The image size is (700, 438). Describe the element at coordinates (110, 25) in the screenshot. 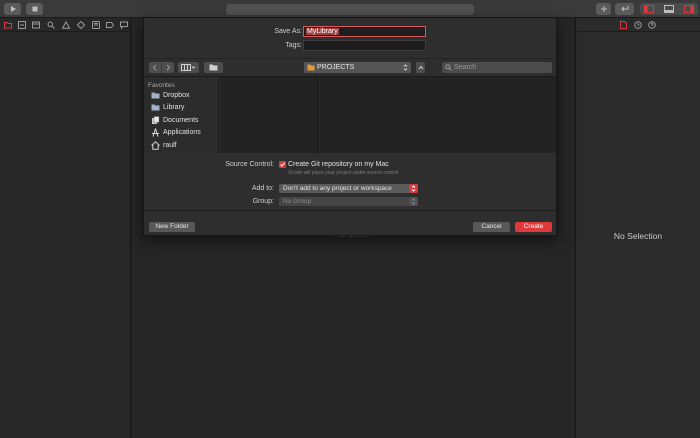

I see `breakpoint-icon` at that location.